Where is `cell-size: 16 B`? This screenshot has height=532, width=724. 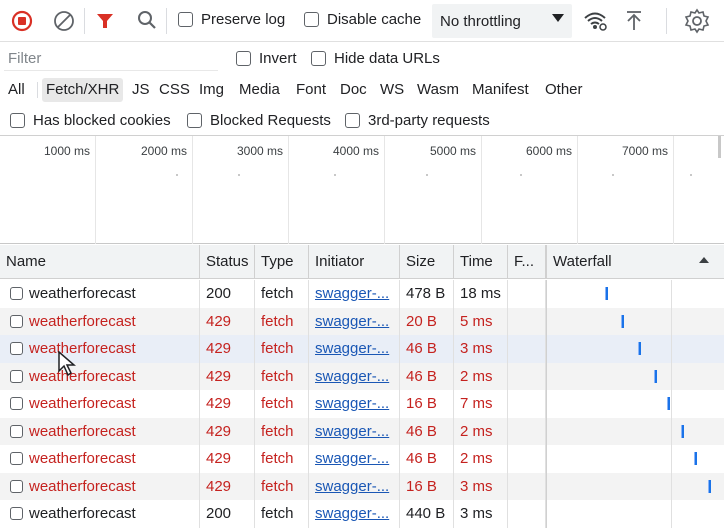
cell-size: 16 B is located at coordinates (427, 486).